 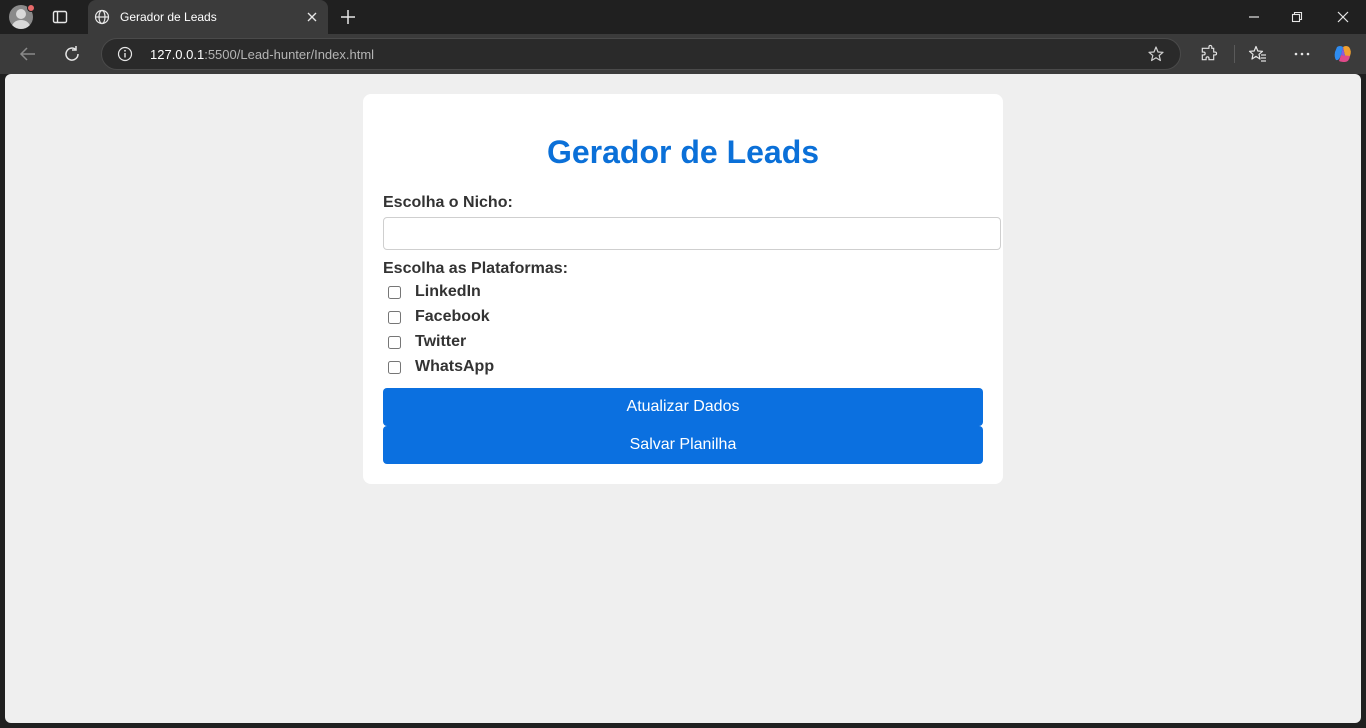 I want to click on favorite-star-icon, so click(x=1156, y=54).